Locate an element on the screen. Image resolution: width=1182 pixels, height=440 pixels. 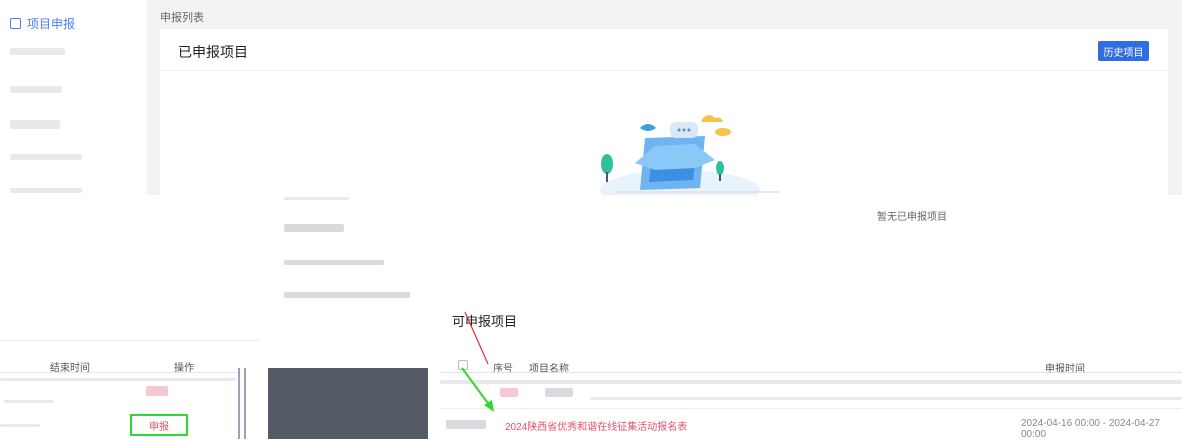
declared-title: 已申报项目 is located at coordinates (213, 52).